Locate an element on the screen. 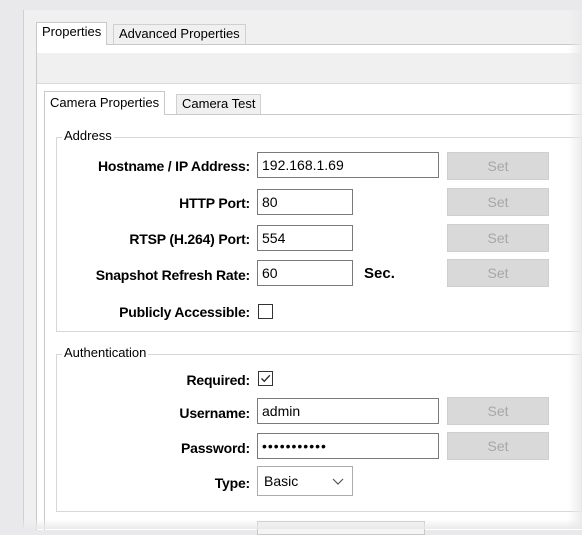 The width and height of the screenshot is (582, 535). rtsp-port-label: RTSP (H.264) Port: is located at coordinates (189, 239).